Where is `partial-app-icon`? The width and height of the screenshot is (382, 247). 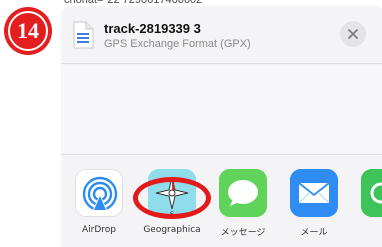
partial-app-icon is located at coordinates (371, 193).